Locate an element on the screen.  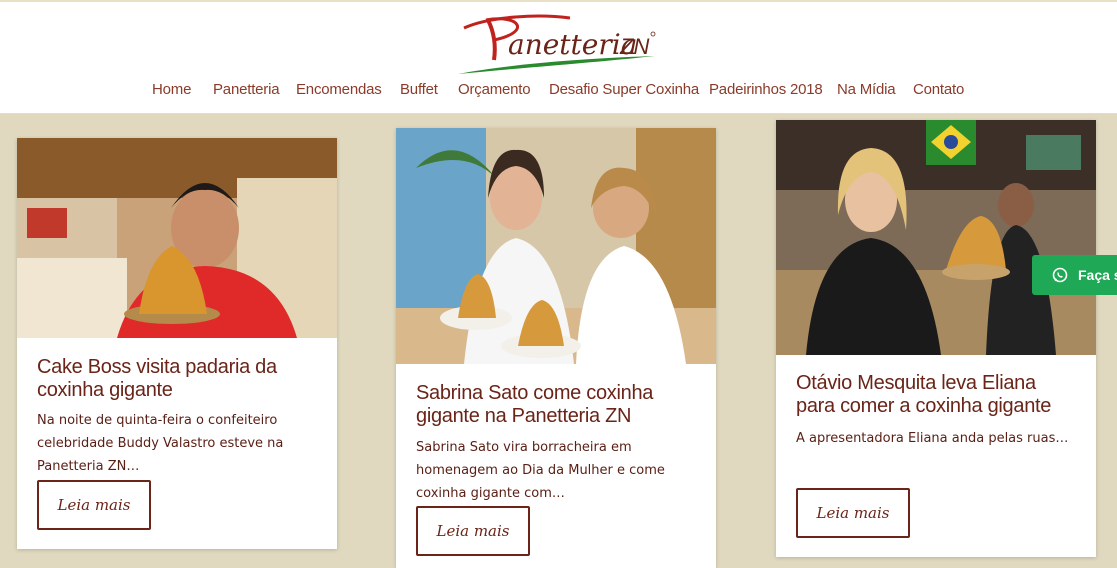
nav-desafio-super-coxinha: Desafio Super Coxinha is located at coordinates (624, 89).